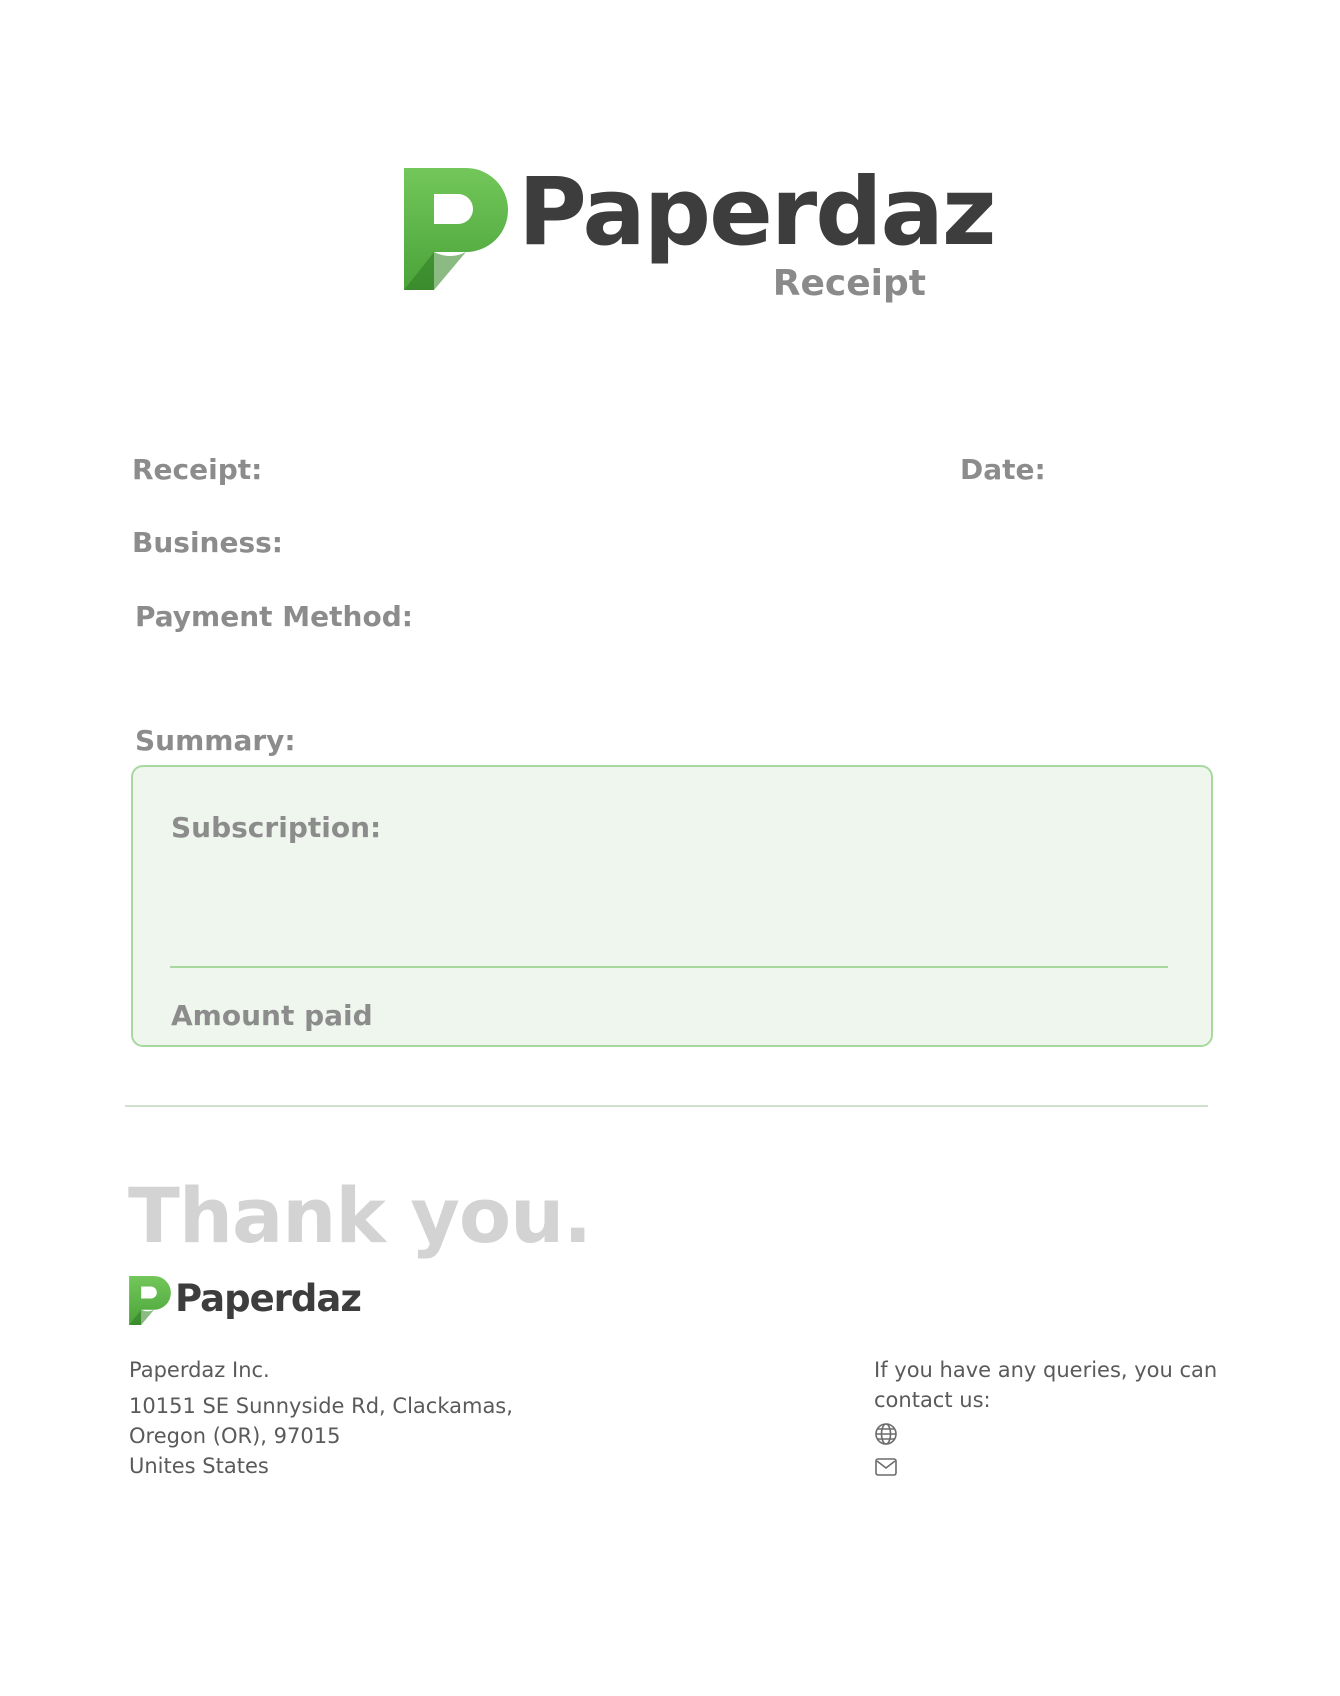  Describe the element at coordinates (456, 229) in the screenshot. I see `paperdaz-logo-icon` at that location.